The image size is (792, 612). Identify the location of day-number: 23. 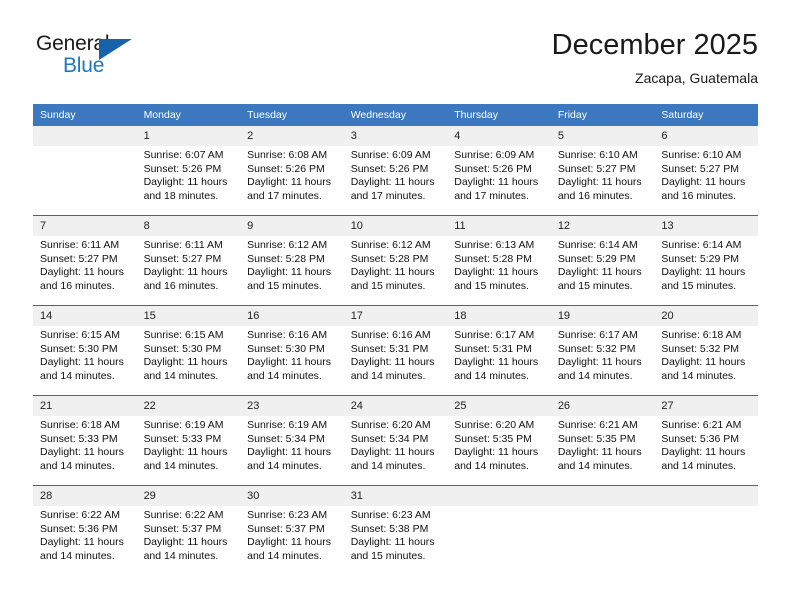
(292, 406).